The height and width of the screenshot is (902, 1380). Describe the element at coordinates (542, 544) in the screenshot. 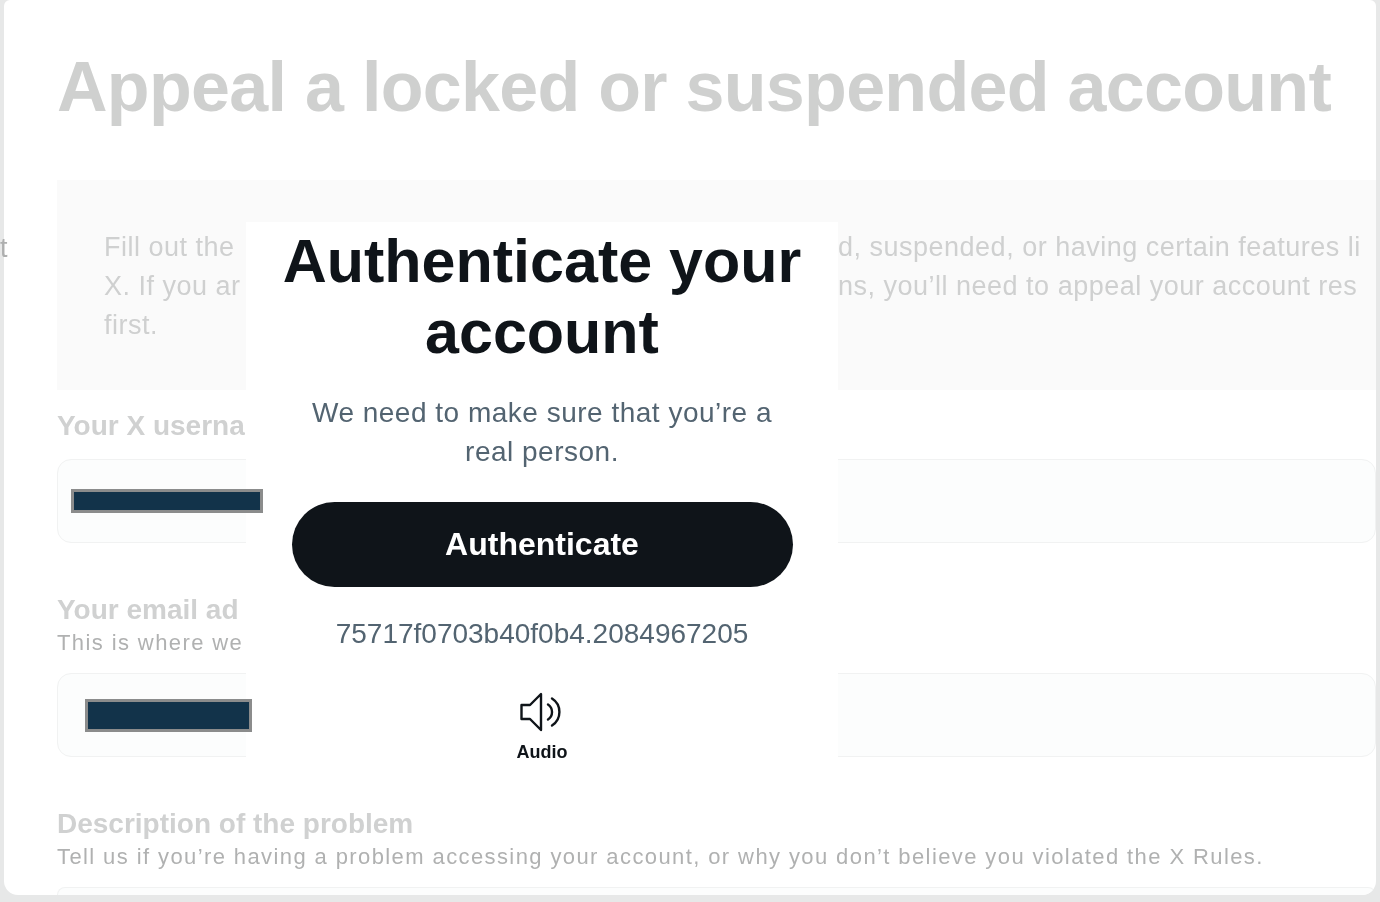

I see `authenticate-button: Authenticate` at that location.